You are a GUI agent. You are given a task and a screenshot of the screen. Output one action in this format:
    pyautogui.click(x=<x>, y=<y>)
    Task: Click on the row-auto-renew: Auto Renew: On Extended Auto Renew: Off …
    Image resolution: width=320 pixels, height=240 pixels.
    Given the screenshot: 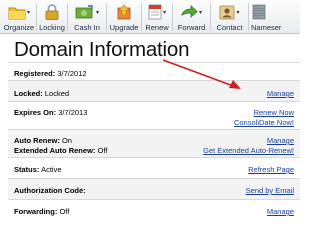 What is the action you would take?
    pyautogui.click(x=154, y=143)
    